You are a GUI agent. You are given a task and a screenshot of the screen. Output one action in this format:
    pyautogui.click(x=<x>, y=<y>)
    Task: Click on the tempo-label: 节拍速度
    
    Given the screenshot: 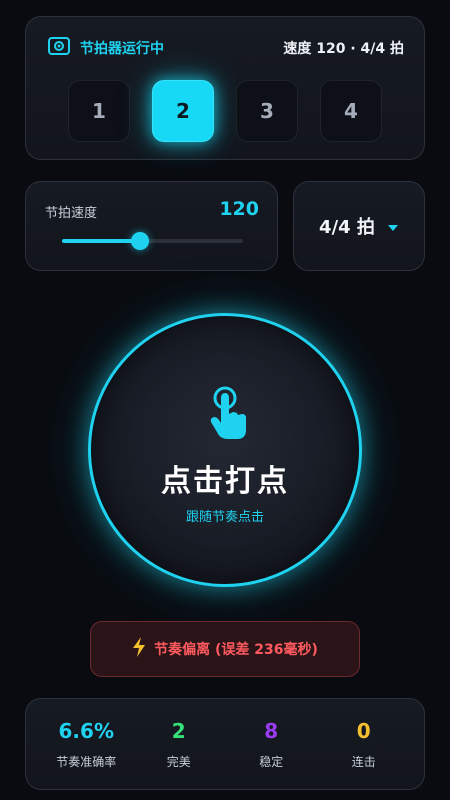 What is the action you would take?
    pyautogui.click(x=71, y=213)
    